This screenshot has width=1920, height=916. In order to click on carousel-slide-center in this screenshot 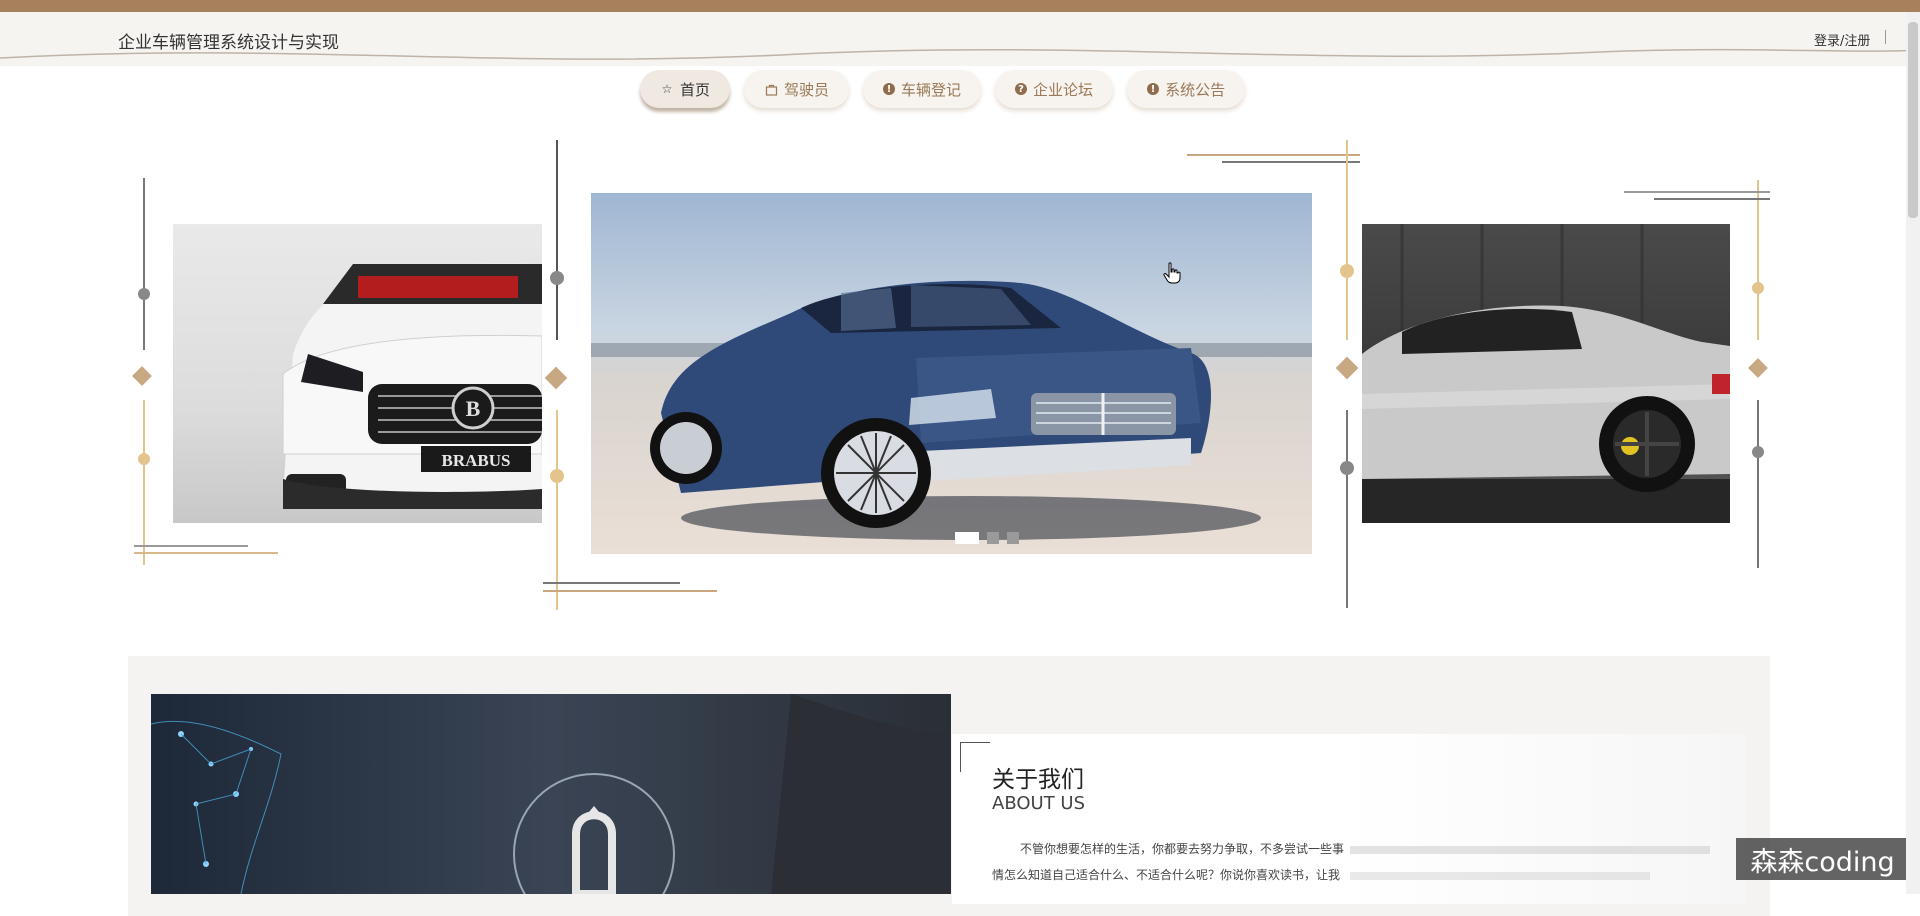, I will do `click(951, 373)`.